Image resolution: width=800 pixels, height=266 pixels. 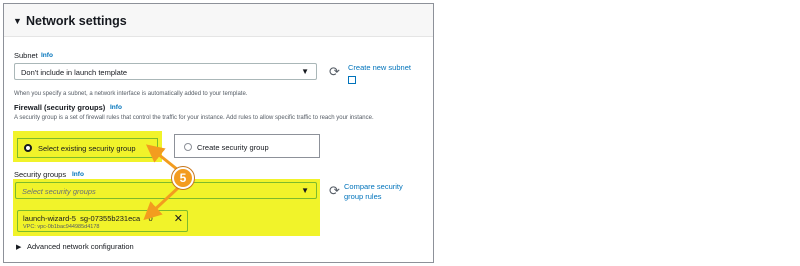 I want to click on annotation-arrows, so click(x=161, y=182).